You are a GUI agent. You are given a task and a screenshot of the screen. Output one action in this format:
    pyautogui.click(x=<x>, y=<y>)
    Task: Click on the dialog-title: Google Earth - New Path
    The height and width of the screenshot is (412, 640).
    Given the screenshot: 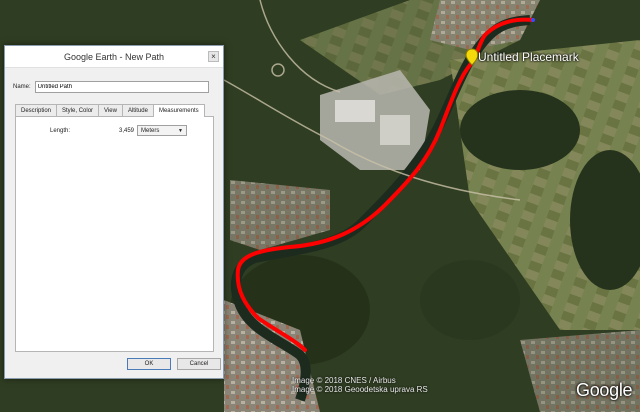 What is the action you would take?
    pyautogui.click(x=114, y=56)
    